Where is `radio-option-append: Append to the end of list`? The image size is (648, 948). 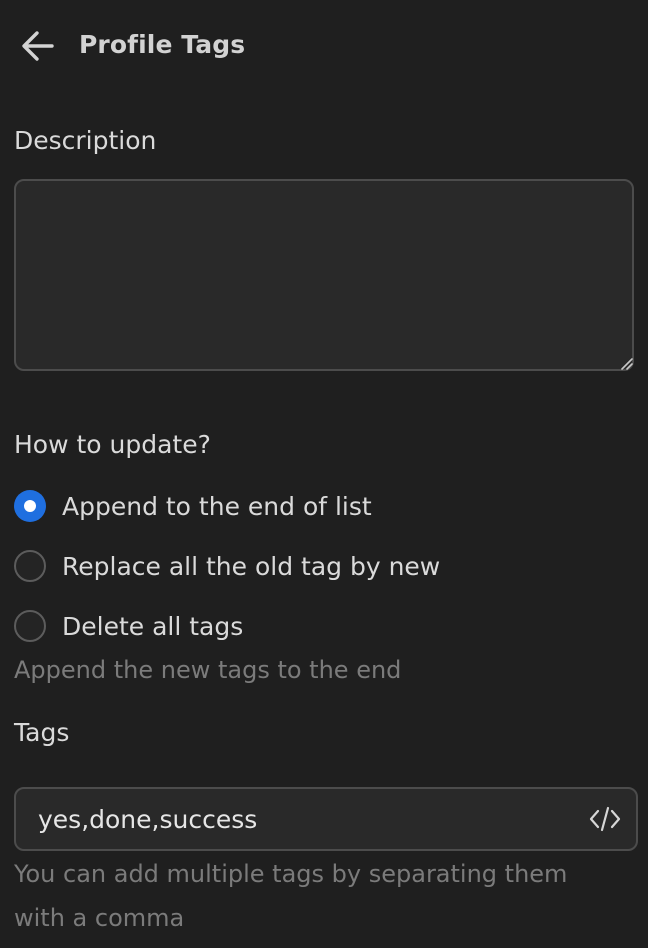 radio-option-append: Append to the end of list is located at coordinates (193, 506).